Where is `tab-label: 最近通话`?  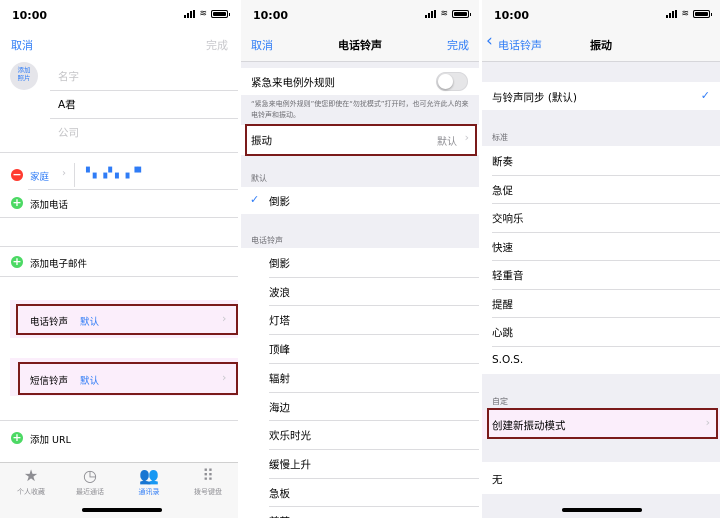 tab-label: 最近通话 is located at coordinates (90, 492).